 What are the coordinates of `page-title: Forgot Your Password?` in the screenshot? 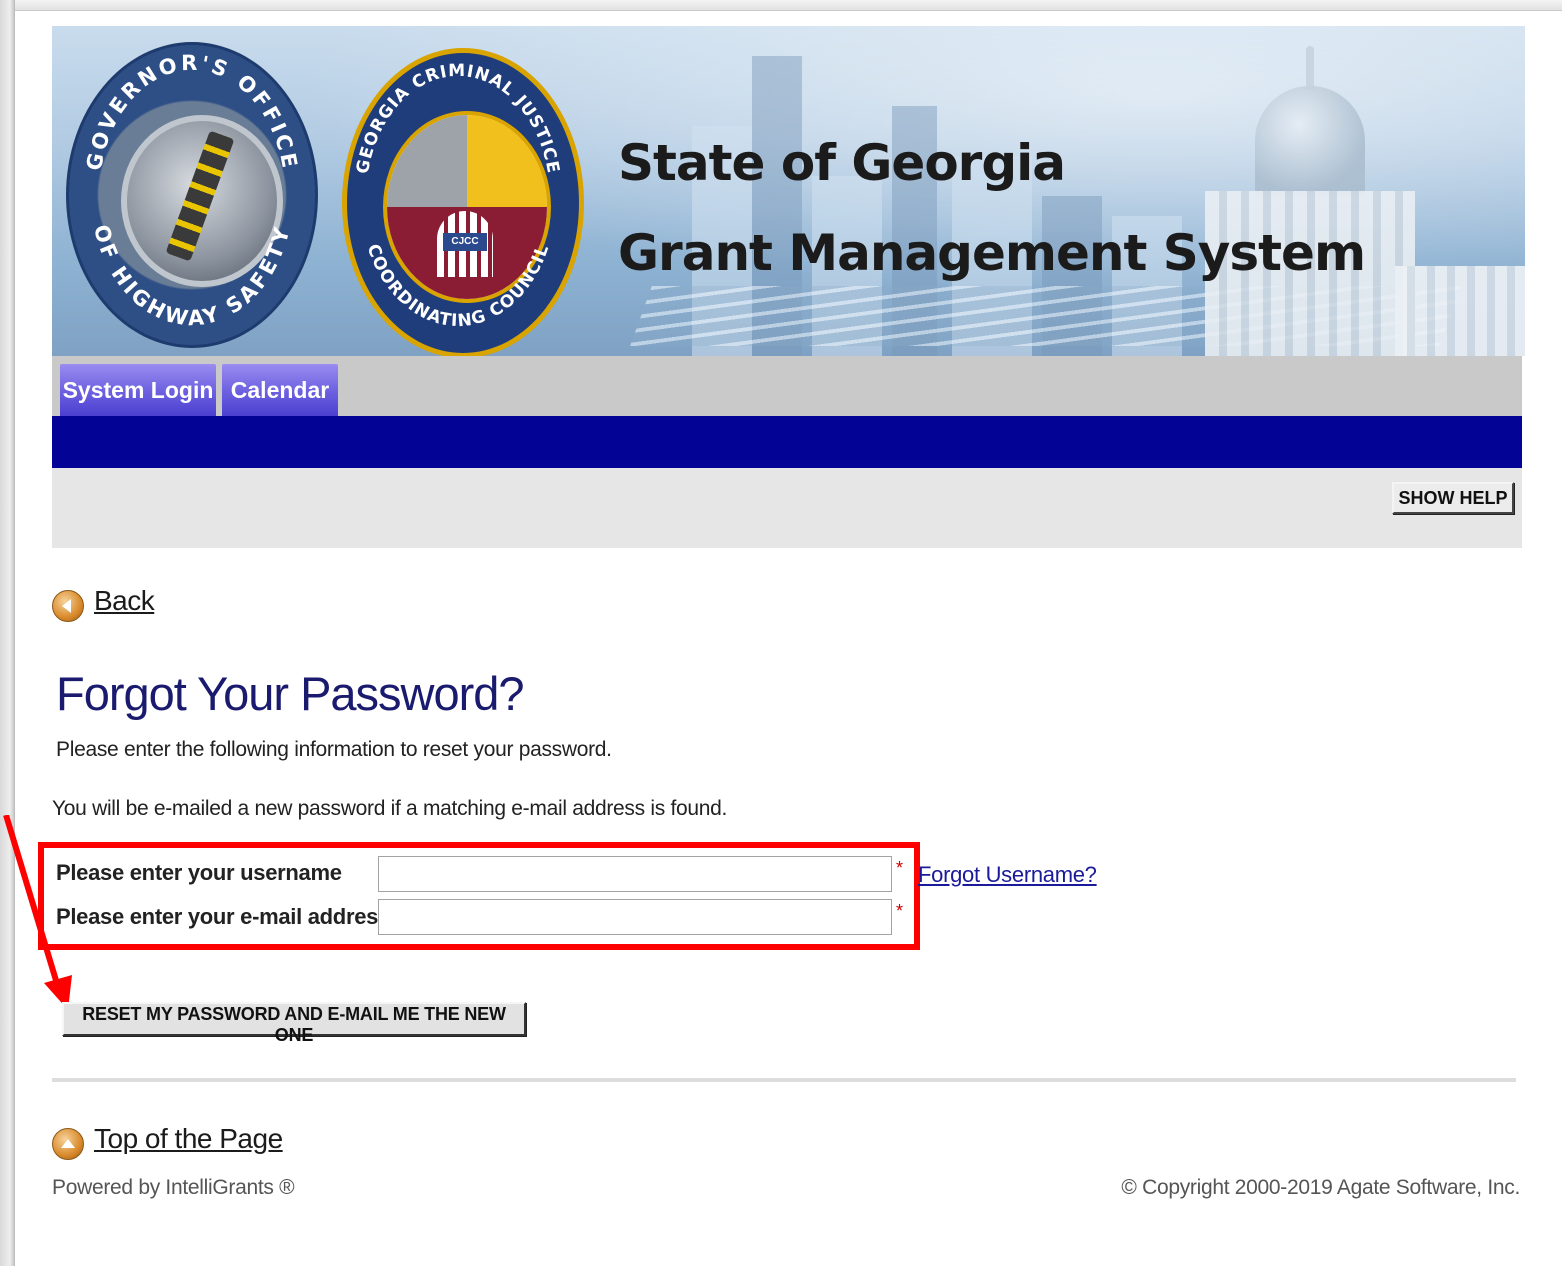 It's located at (290, 693).